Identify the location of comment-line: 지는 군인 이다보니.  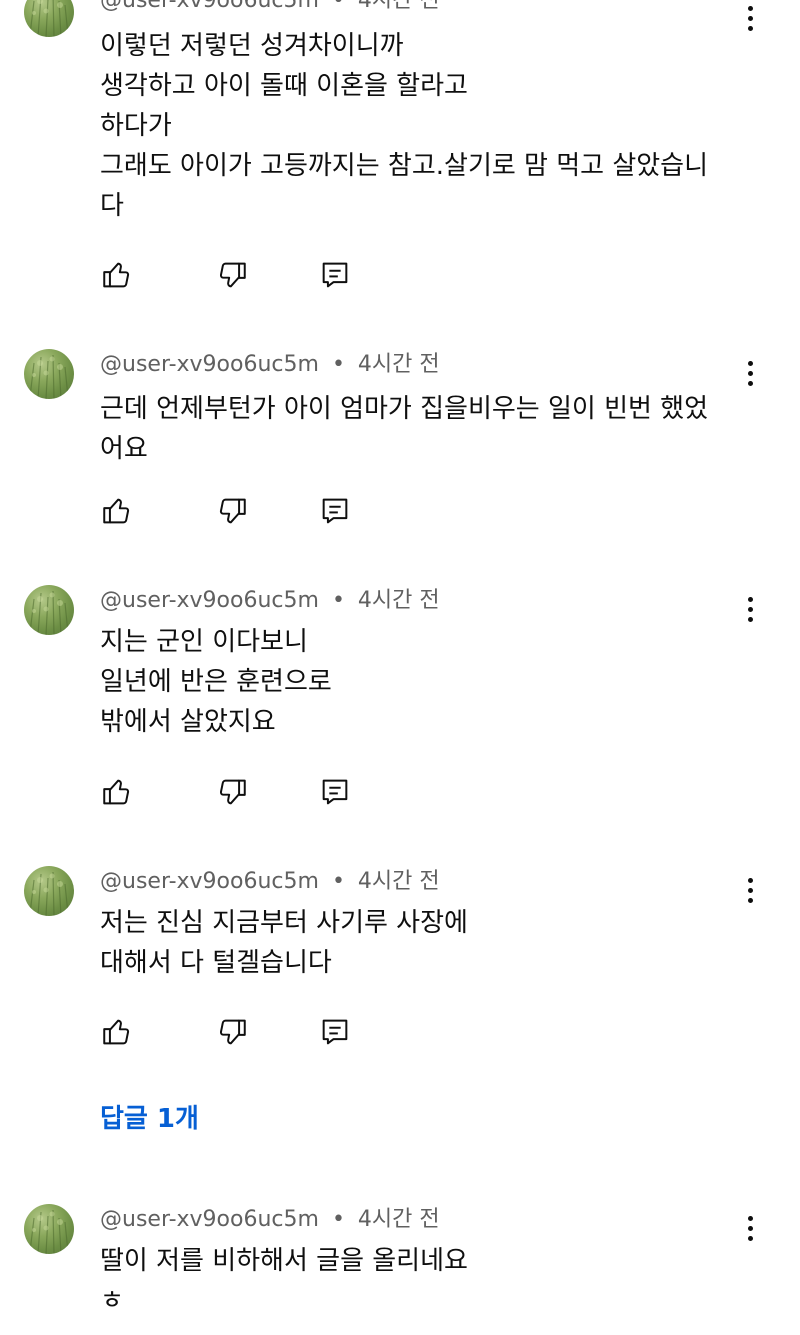
(204, 642).